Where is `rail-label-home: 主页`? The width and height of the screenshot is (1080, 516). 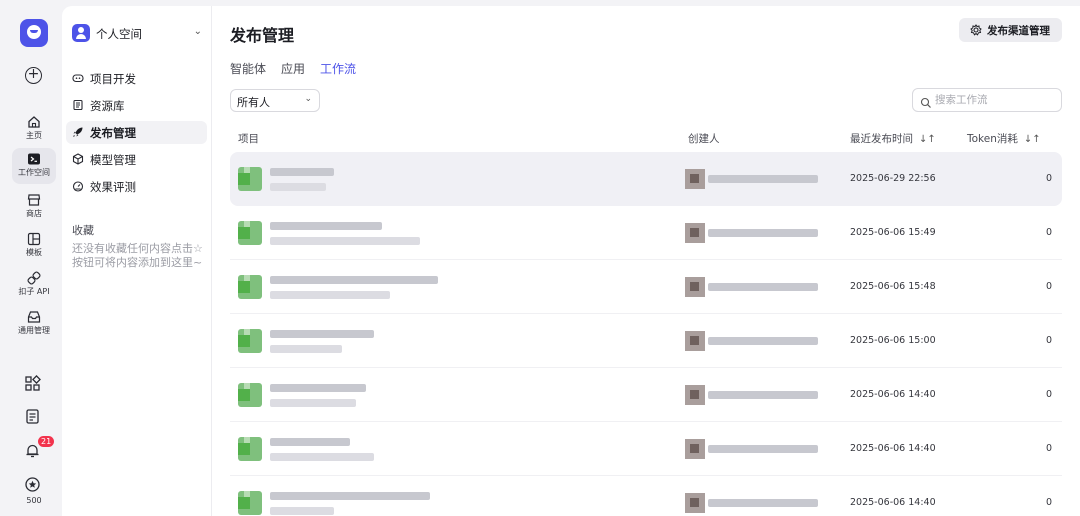
rail-label-home: 主页 is located at coordinates (34, 135).